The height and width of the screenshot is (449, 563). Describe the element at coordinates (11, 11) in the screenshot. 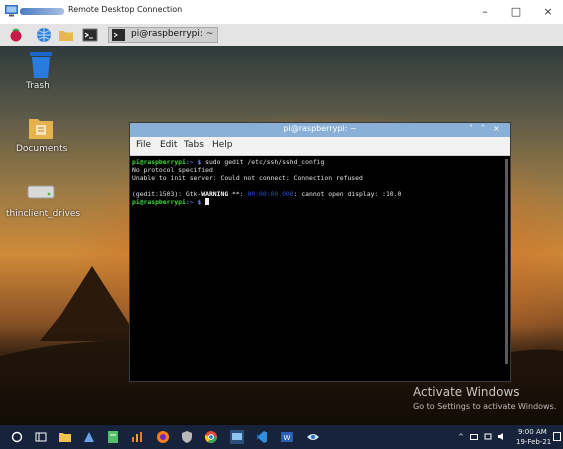

I see `remote-desktop-icon` at that location.